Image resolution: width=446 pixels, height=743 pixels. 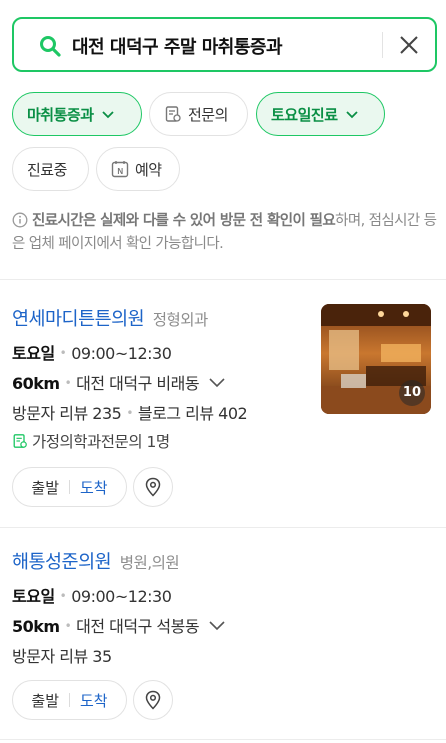 I want to click on info-icon, so click(x=20, y=220).